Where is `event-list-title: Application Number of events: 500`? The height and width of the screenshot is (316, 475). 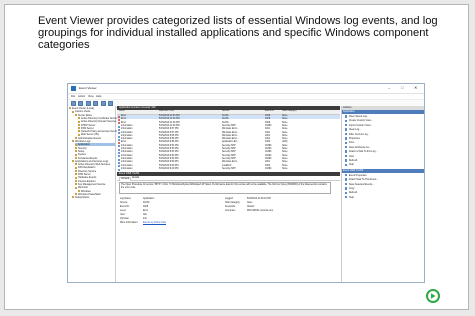
event-list-title: Application Number of events: 500 is located at coordinates (137, 107).